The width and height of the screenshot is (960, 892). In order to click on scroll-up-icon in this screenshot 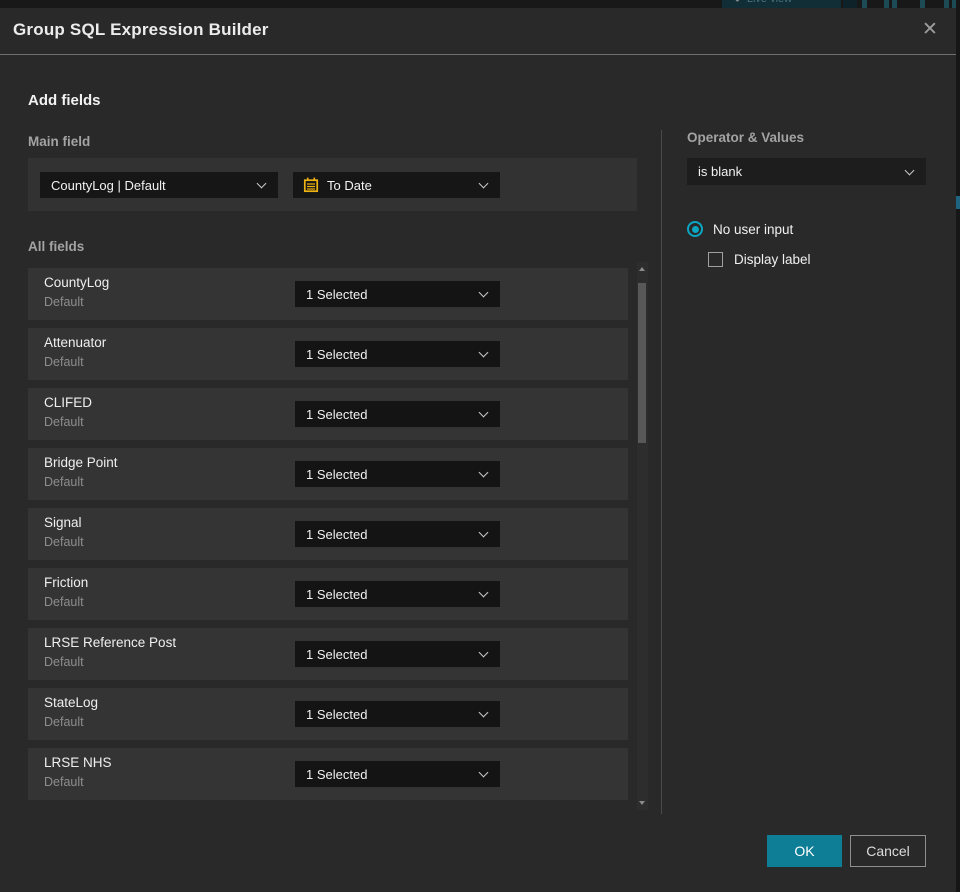, I will do `click(642, 269)`.